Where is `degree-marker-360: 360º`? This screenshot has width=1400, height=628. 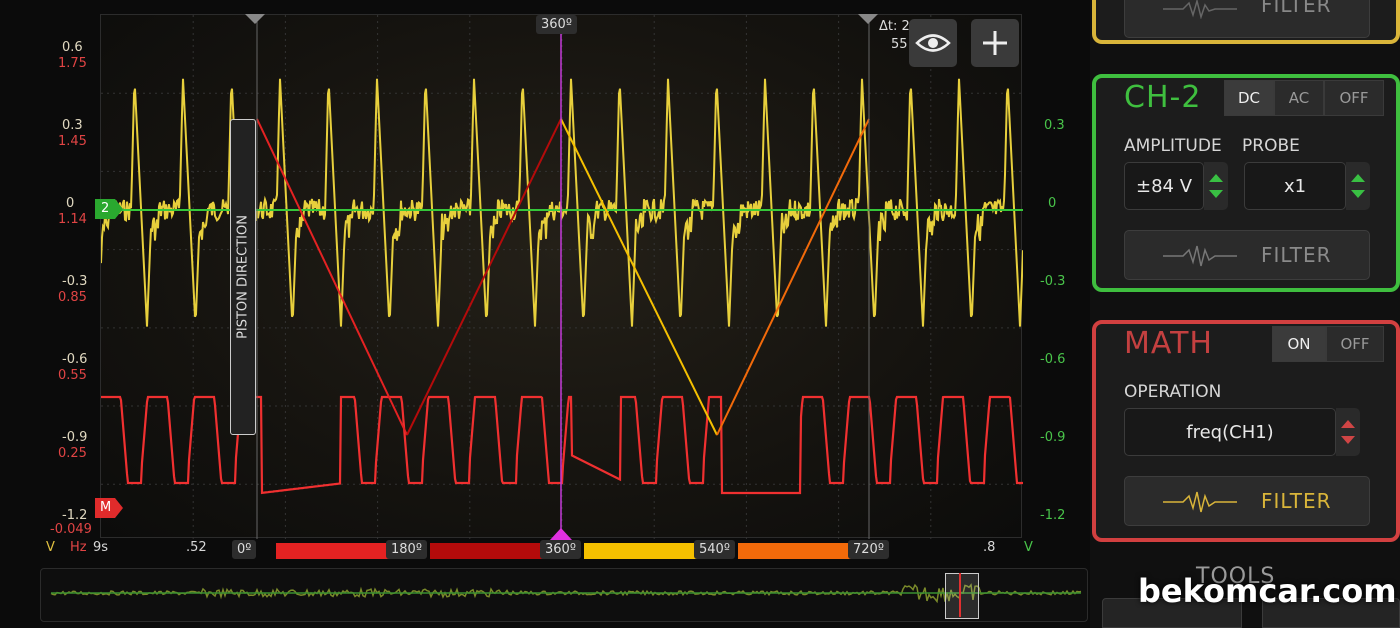
degree-marker-360: 360º is located at coordinates (560, 549).